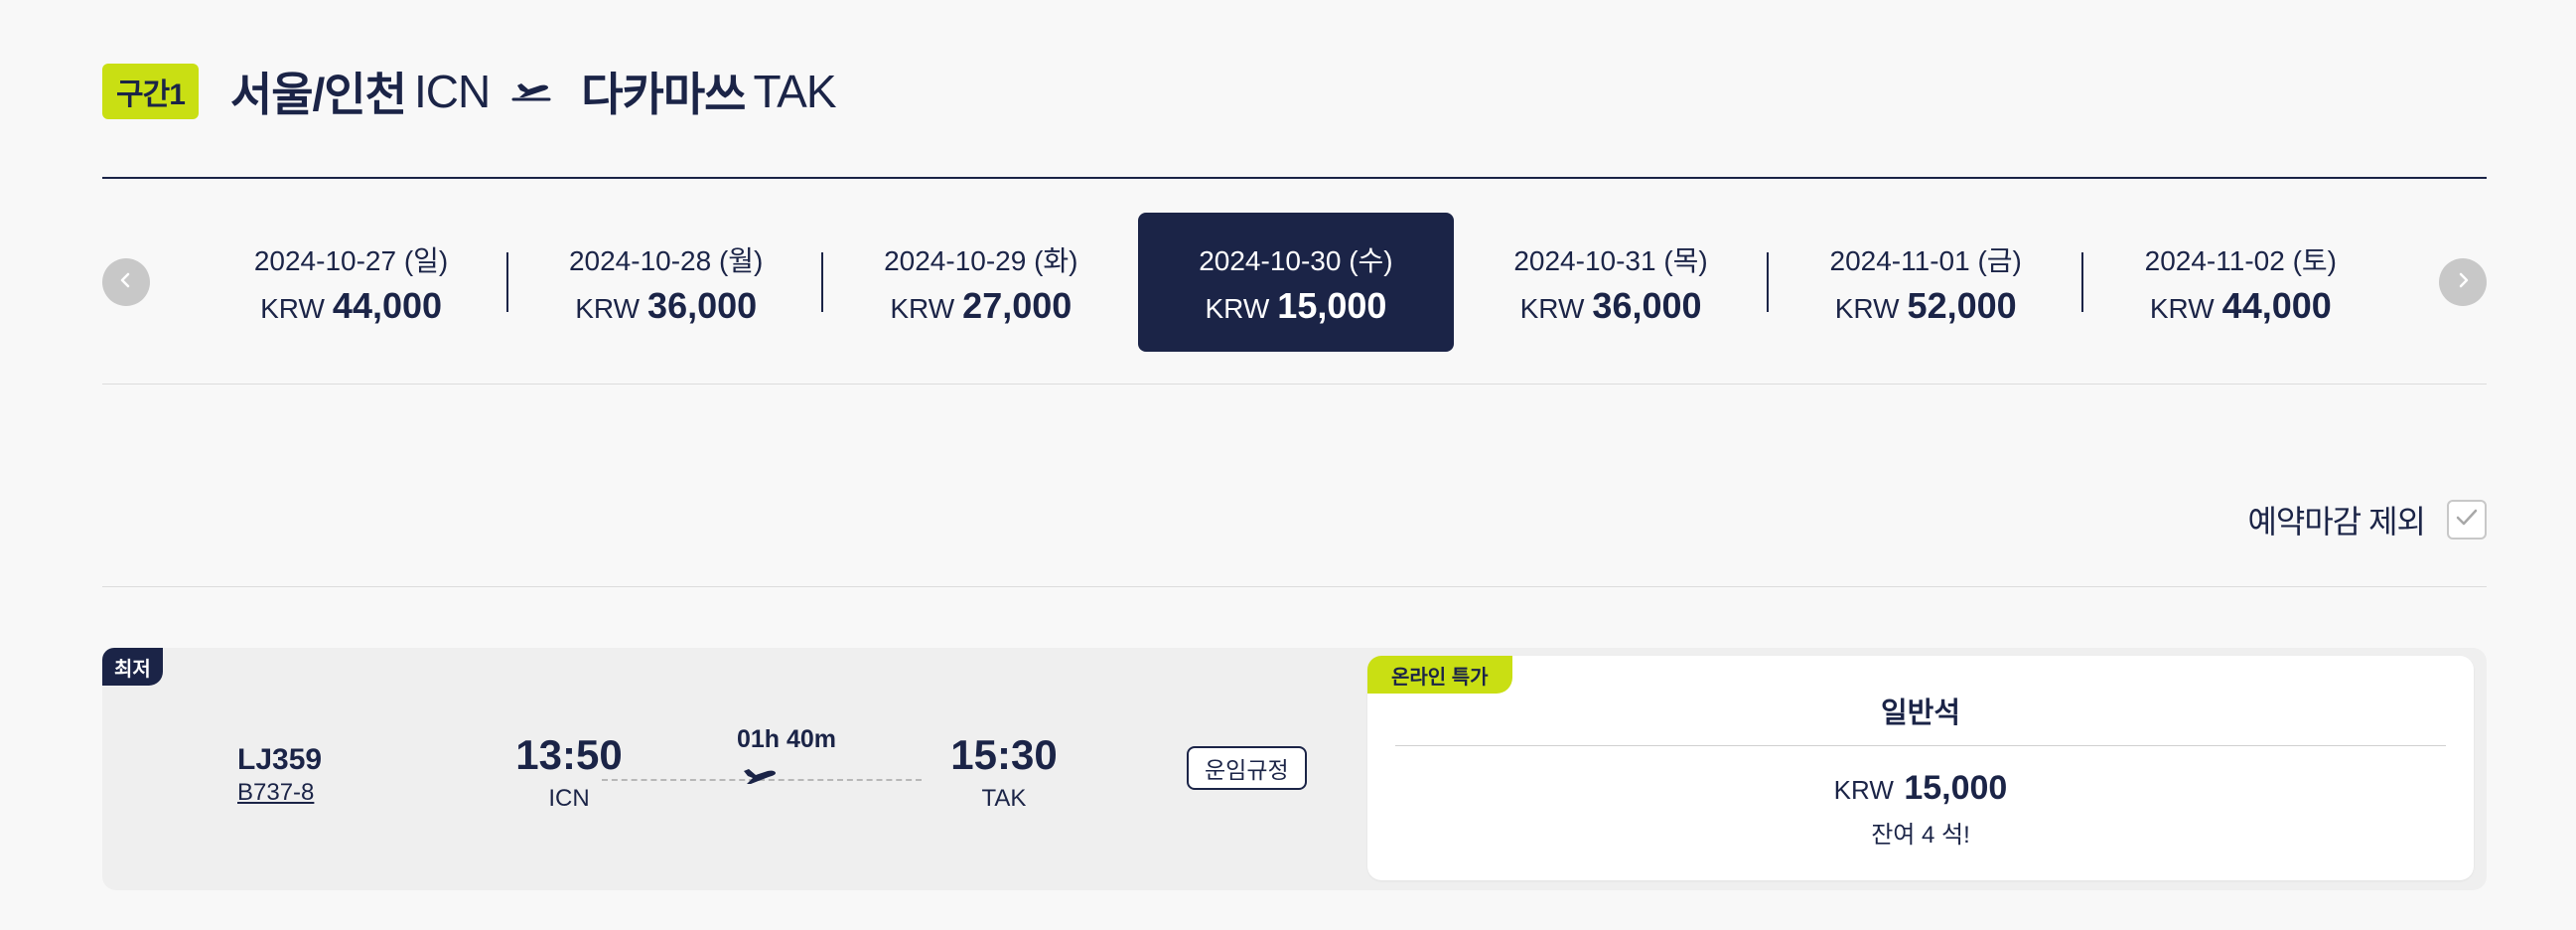 The height and width of the screenshot is (930, 2576). Describe the element at coordinates (1611, 260) in the screenshot. I see `date-tab-date: 2024-10-31 (목)` at that location.